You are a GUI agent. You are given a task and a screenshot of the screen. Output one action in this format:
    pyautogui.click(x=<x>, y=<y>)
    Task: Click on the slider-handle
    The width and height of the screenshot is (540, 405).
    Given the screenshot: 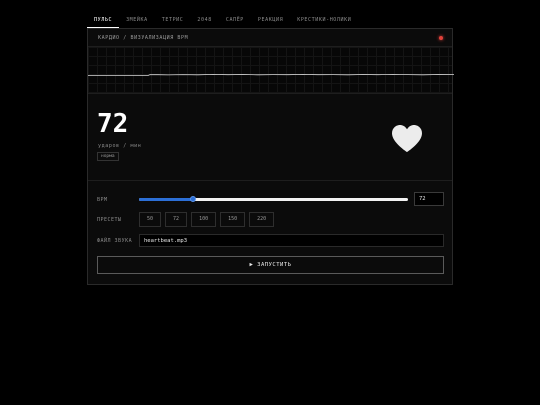 What is the action you would take?
    pyautogui.click(x=192, y=199)
    